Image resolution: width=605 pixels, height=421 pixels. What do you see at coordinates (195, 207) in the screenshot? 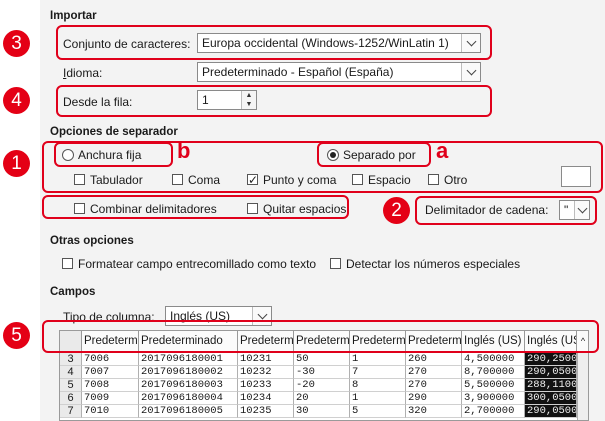
I see `annotation-box-combinar` at bounding box center [195, 207].